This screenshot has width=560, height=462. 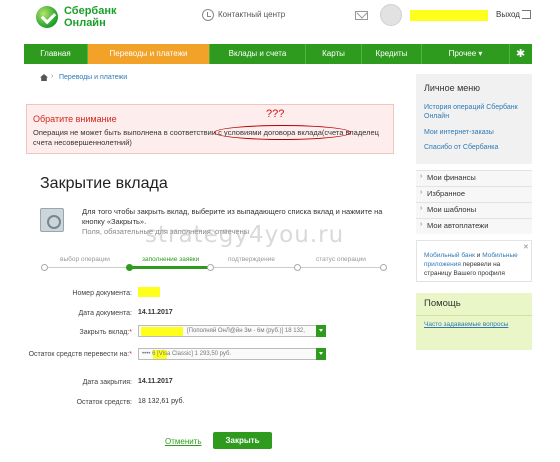 What do you see at coordinates (391, 15) in the screenshot?
I see `avatar` at bounding box center [391, 15].